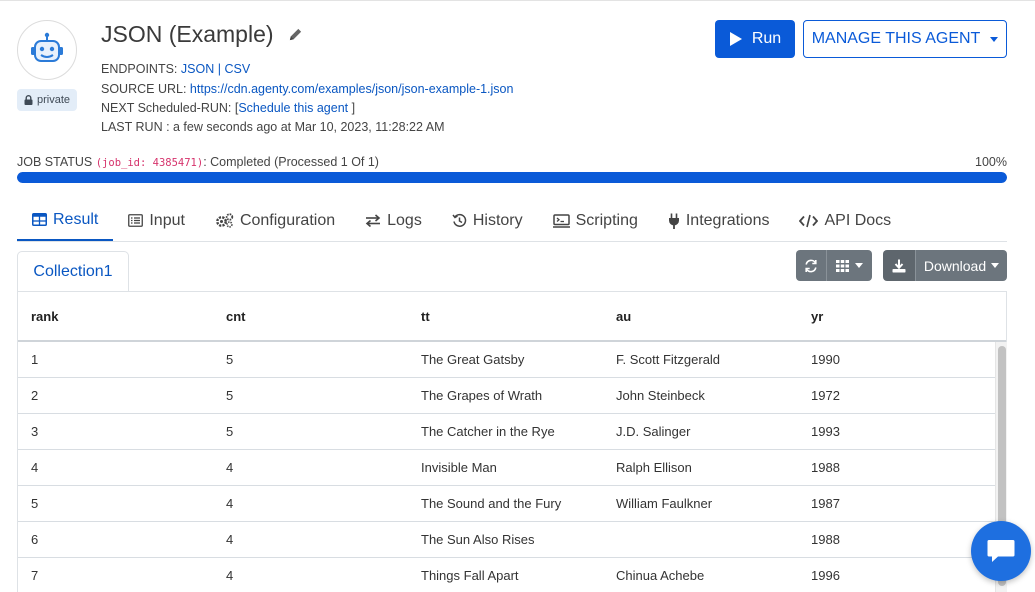 This screenshot has width=1035, height=592. I want to click on agent-title-row: JSON (Example), so click(202, 34).